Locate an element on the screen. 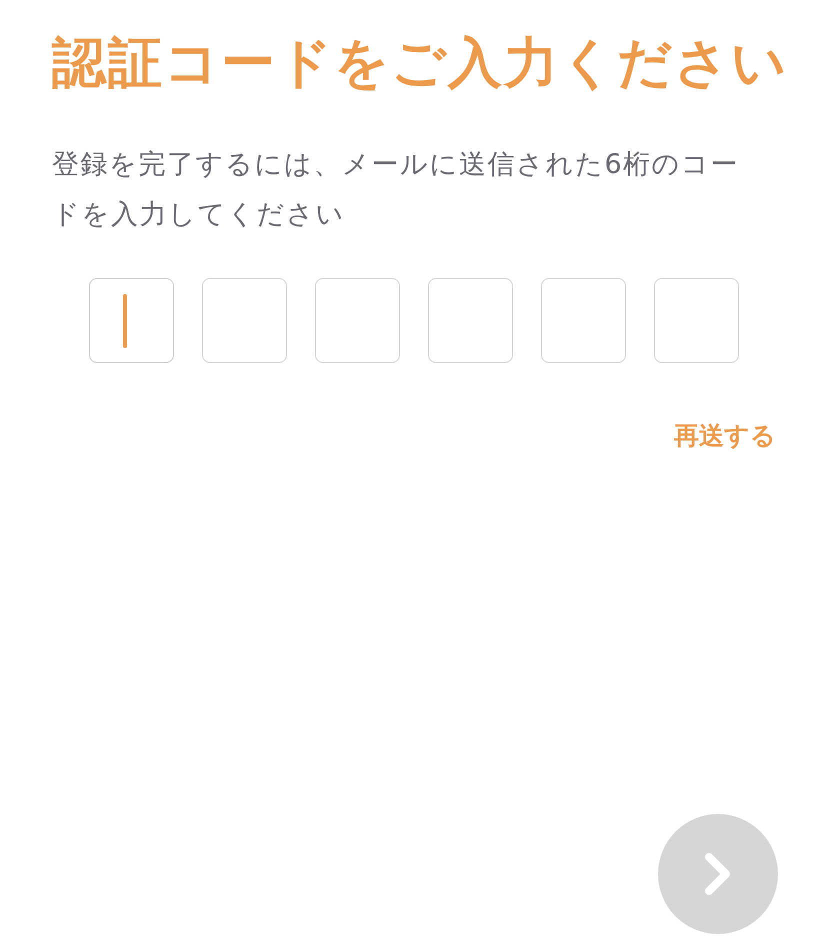 The width and height of the screenshot is (828, 946). resend-link: 再送する is located at coordinates (725, 435).